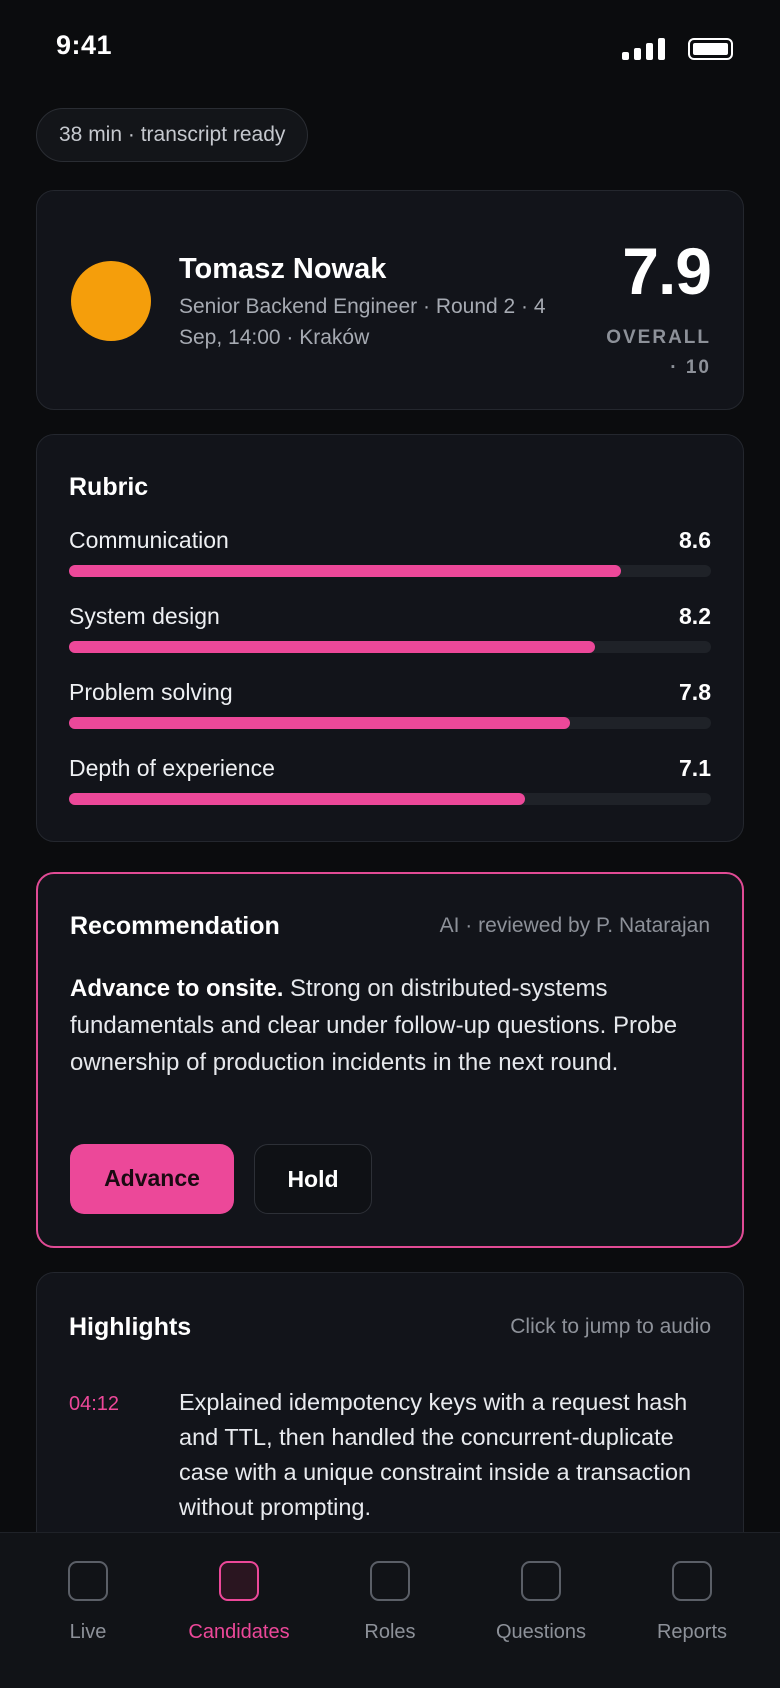  Describe the element at coordinates (172, 768) in the screenshot. I see `rubric-label: Depth of experience` at that location.